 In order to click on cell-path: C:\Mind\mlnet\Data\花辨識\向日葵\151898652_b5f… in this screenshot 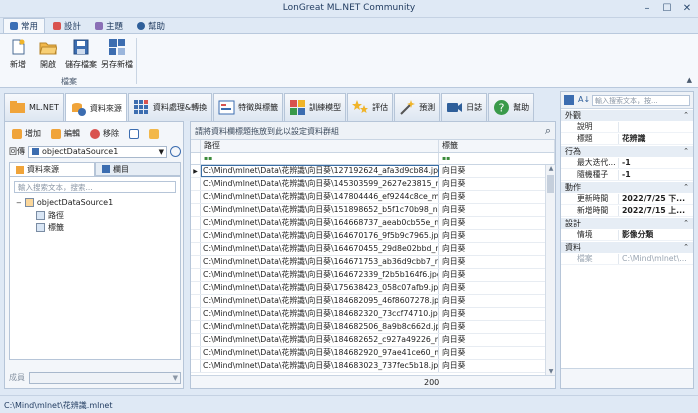, I will do `click(320, 210)`.